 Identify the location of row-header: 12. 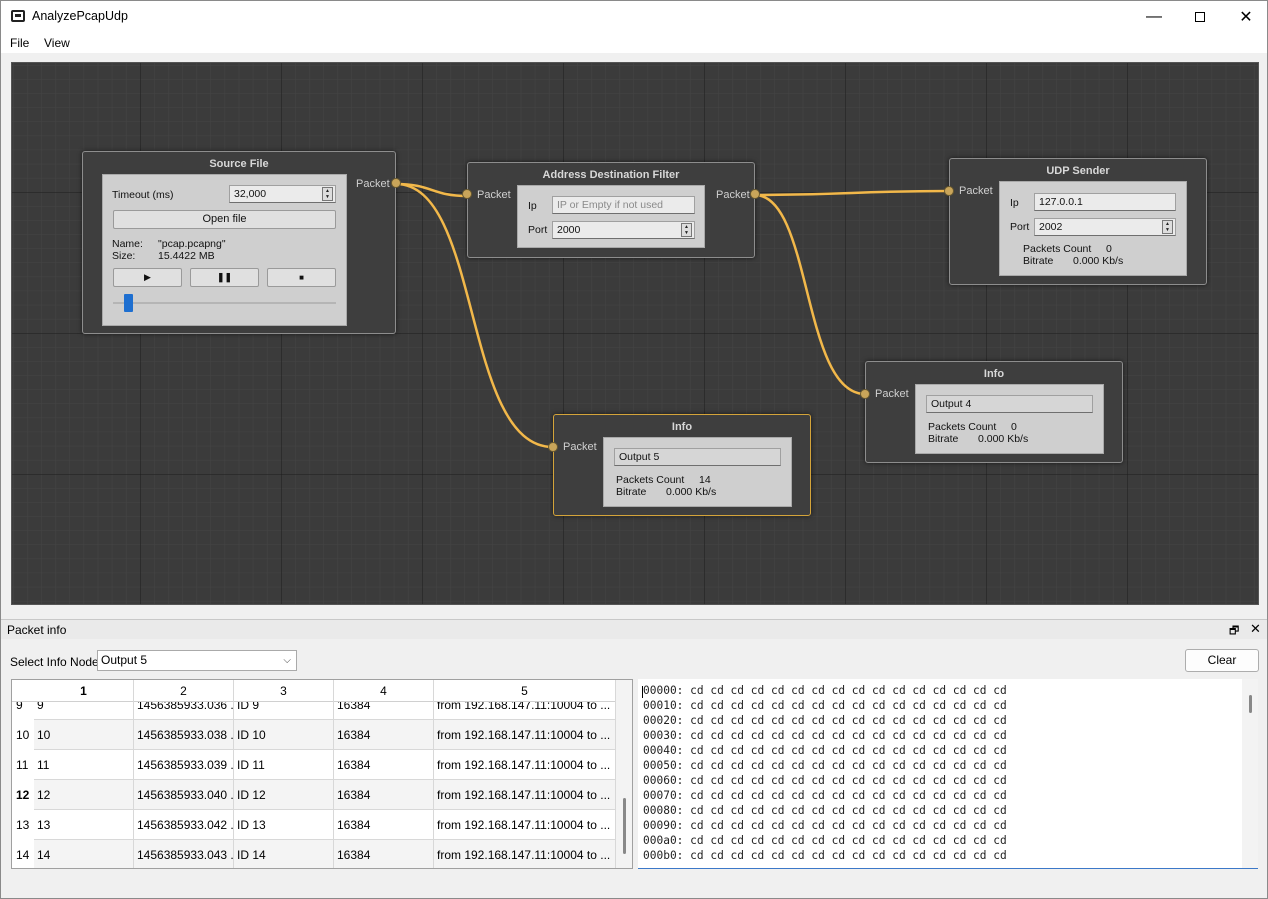
(23, 795).